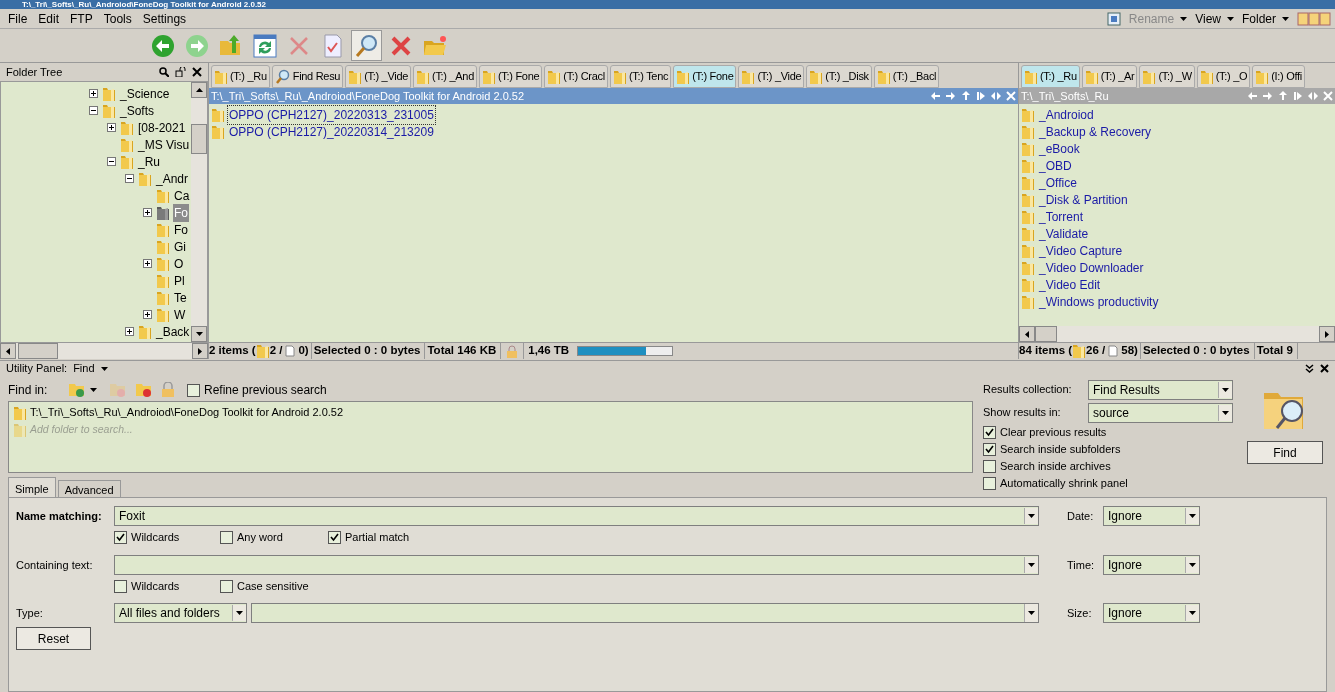 The width and height of the screenshot is (1335, 692). Describe the element at coordinates (117, 18) in the screenshot. I see `menu-item: Tools` at that location.